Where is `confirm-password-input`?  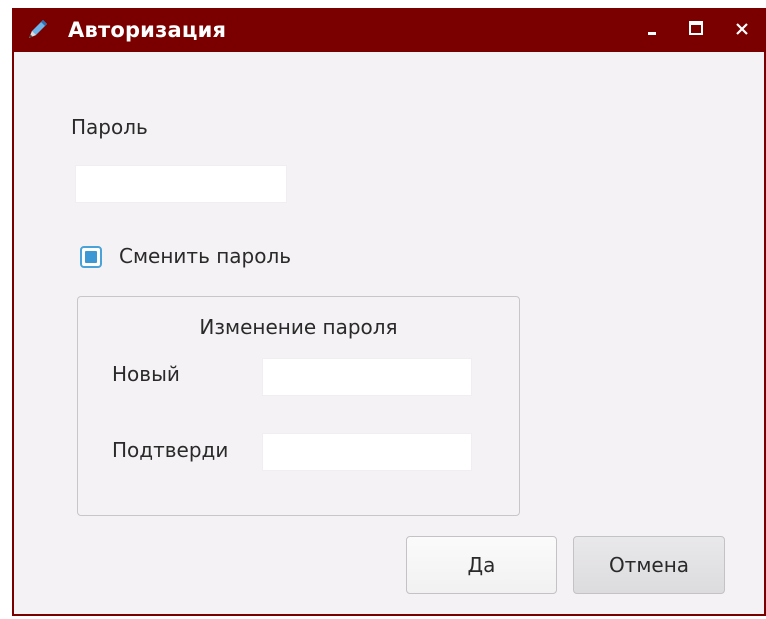 confirm-password-input is located at coordinates (367, 452).